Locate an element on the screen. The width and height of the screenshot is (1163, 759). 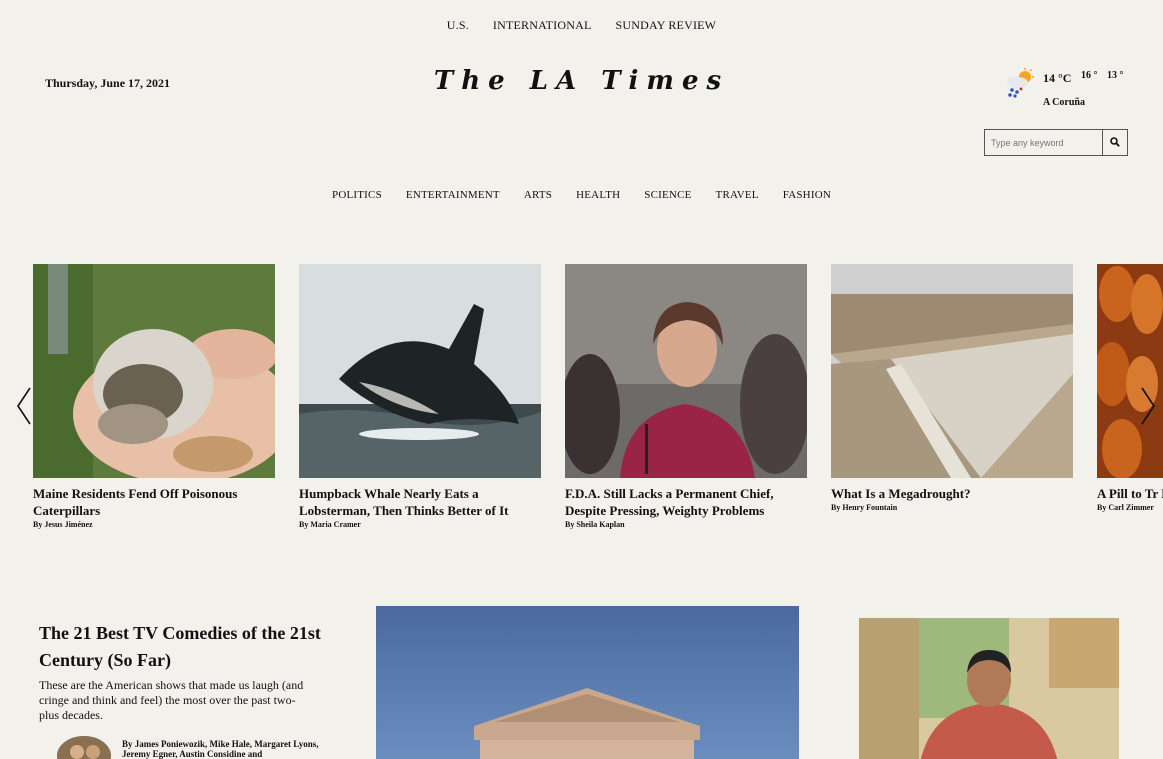
carousel-prev-button is located at coordinates (24, 406).